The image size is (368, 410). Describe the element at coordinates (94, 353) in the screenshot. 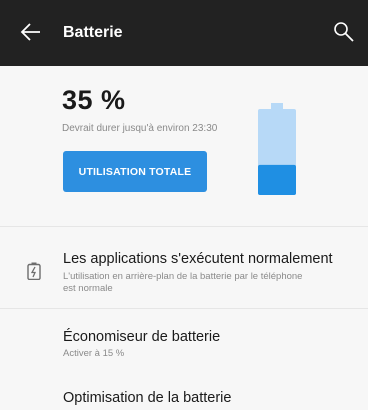

I see `battery-saver-subtitle: Activer à 15 %` at that location.